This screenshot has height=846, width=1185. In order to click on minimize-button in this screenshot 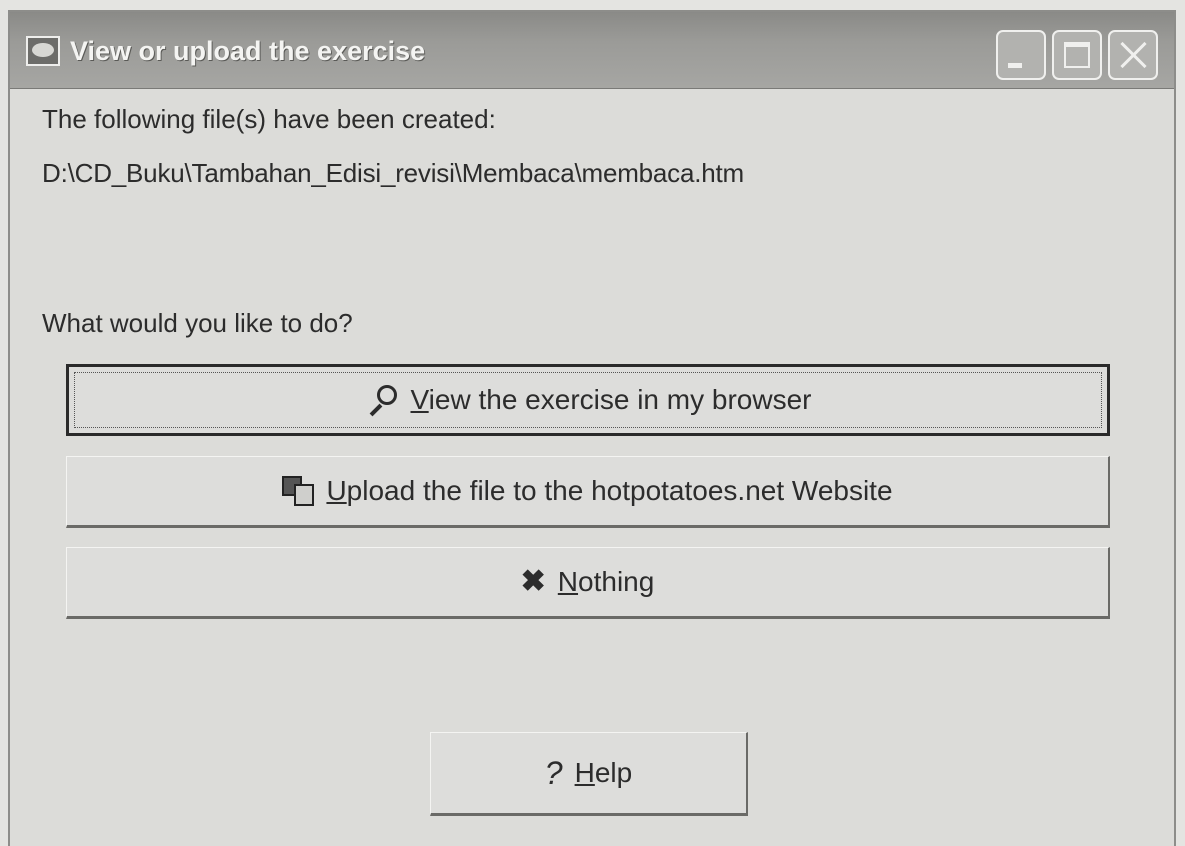, I will do `click(1021, 55)`.